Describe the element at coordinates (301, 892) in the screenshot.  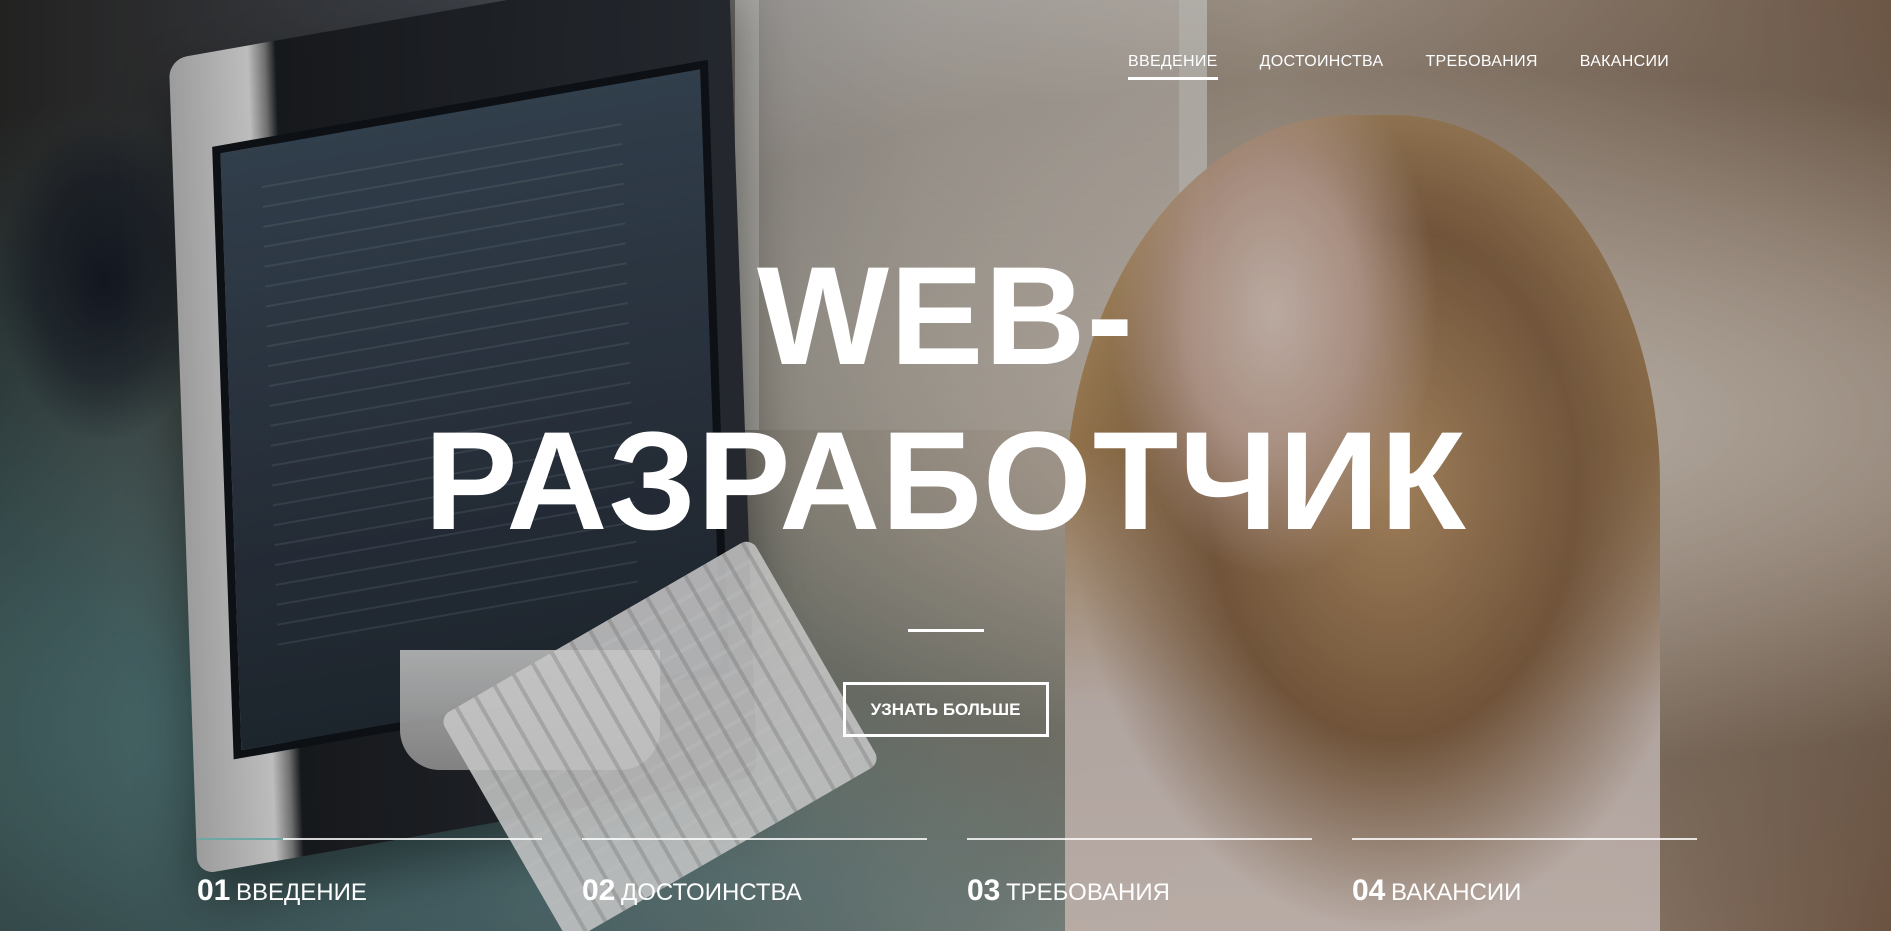
I see `section-label: ВВЕДЕНИЕ` at that location.